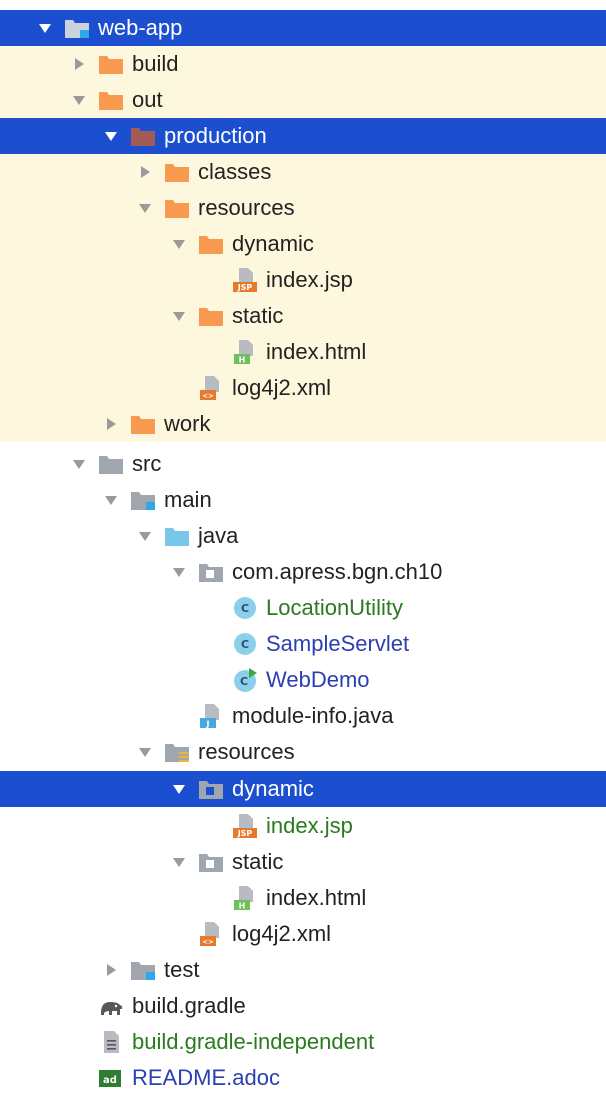 The image size is (606, 1096). I want to click on tree-row-package: com.apress.bgn.ch10, so click(303, 572).